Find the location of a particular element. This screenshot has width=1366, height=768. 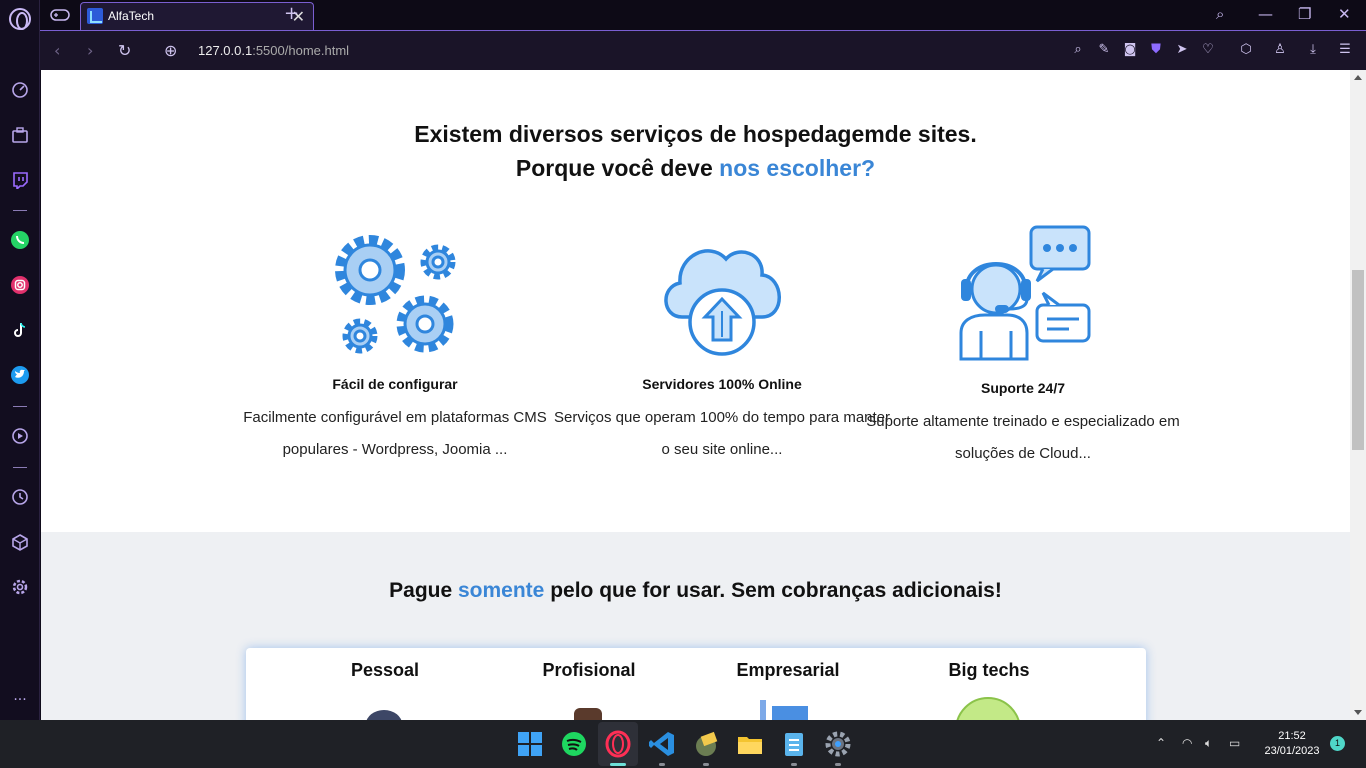

new-tab-icon: + is located at coordinates (291, 13).